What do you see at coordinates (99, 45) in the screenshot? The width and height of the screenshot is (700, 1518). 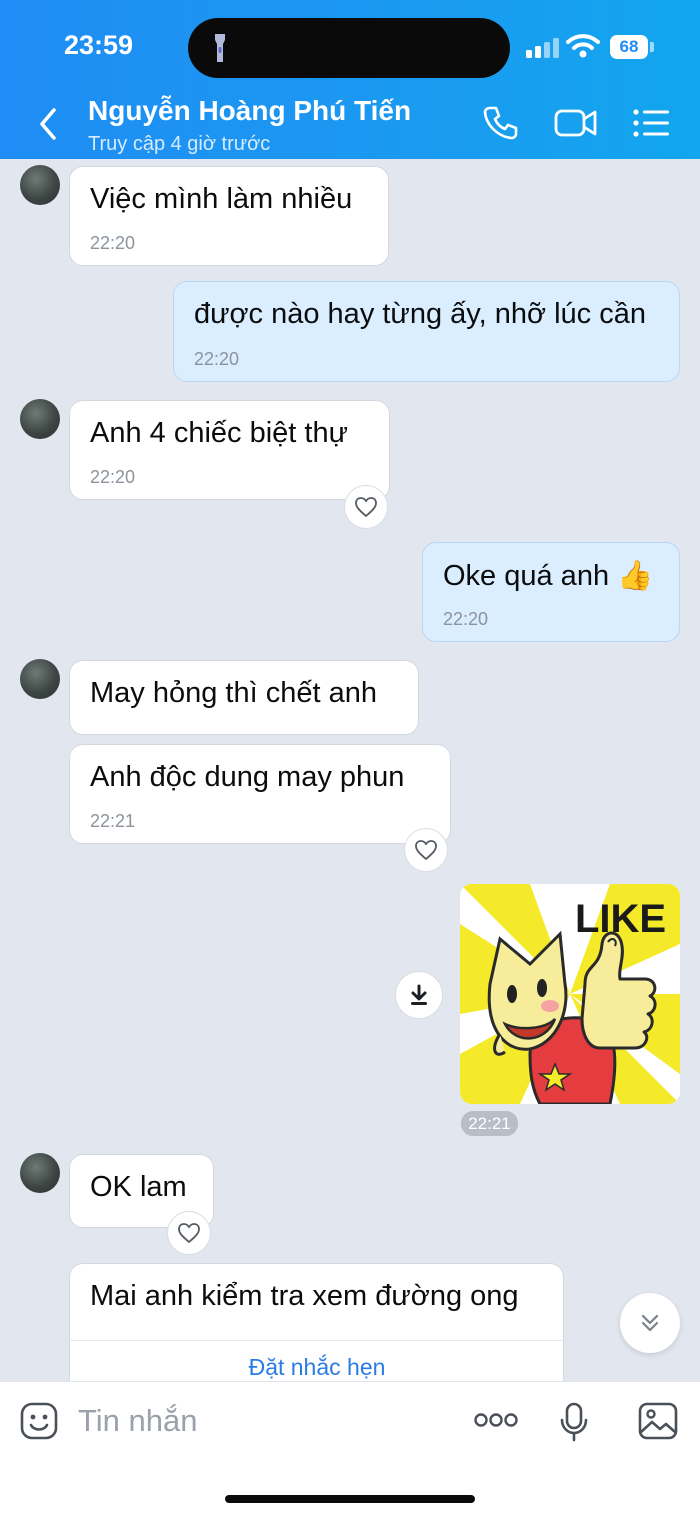 I see `status-time: 23:59` at bounding box center [99, 45].